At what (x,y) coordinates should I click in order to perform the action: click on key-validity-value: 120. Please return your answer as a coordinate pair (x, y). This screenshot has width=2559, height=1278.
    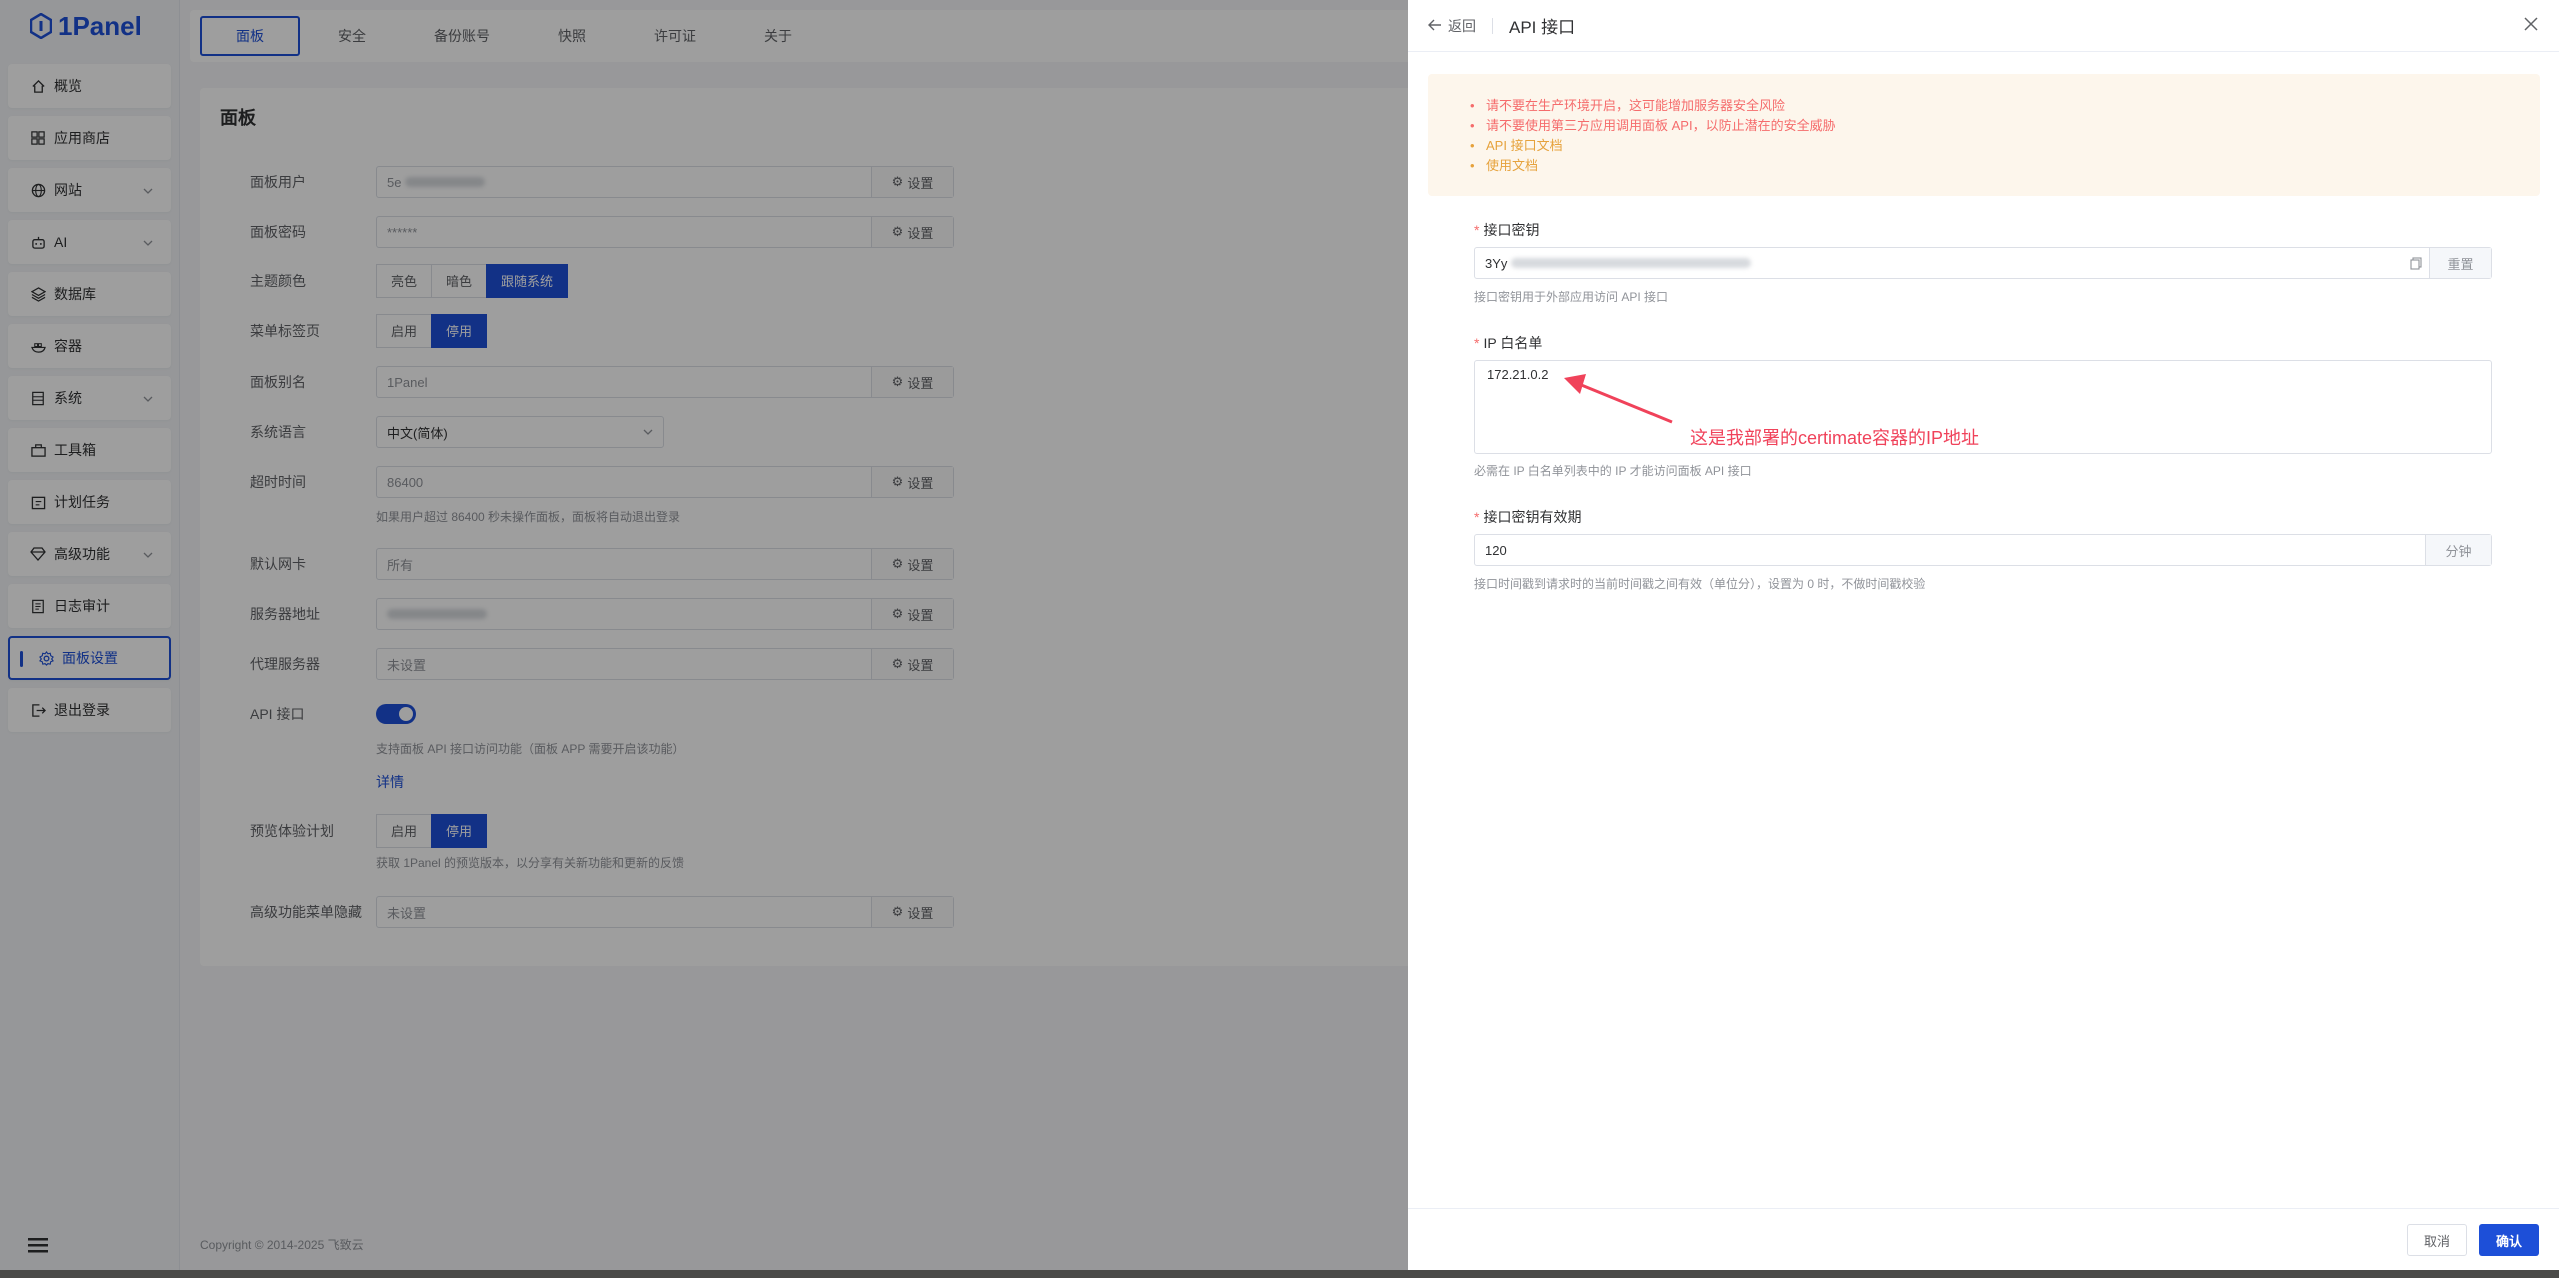
    Looking at the image, I should click on (1496, 550).